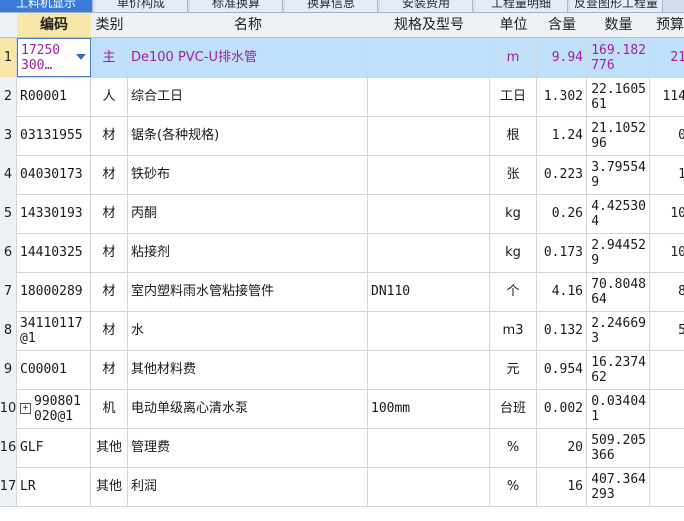 The image size is (684, 521). What do you see at coordinates (429, 25) in the screenshot?
I see `header-spec: 规格及型号` at bounding box center [429, 25].